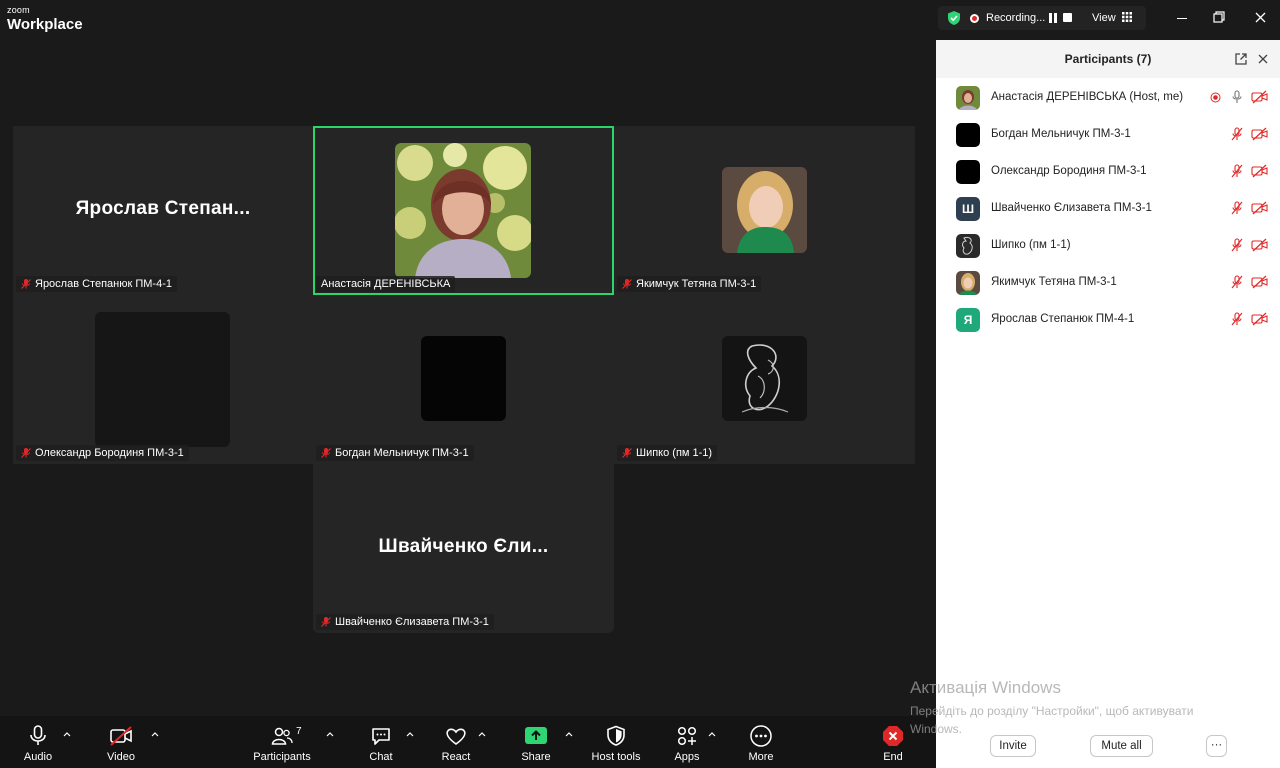 Image resolution: width=1280 pixels, height=768 pixels. Describe the element at coordinates (536, 757) in the screenshot. I see `share-label: Share` at that location.